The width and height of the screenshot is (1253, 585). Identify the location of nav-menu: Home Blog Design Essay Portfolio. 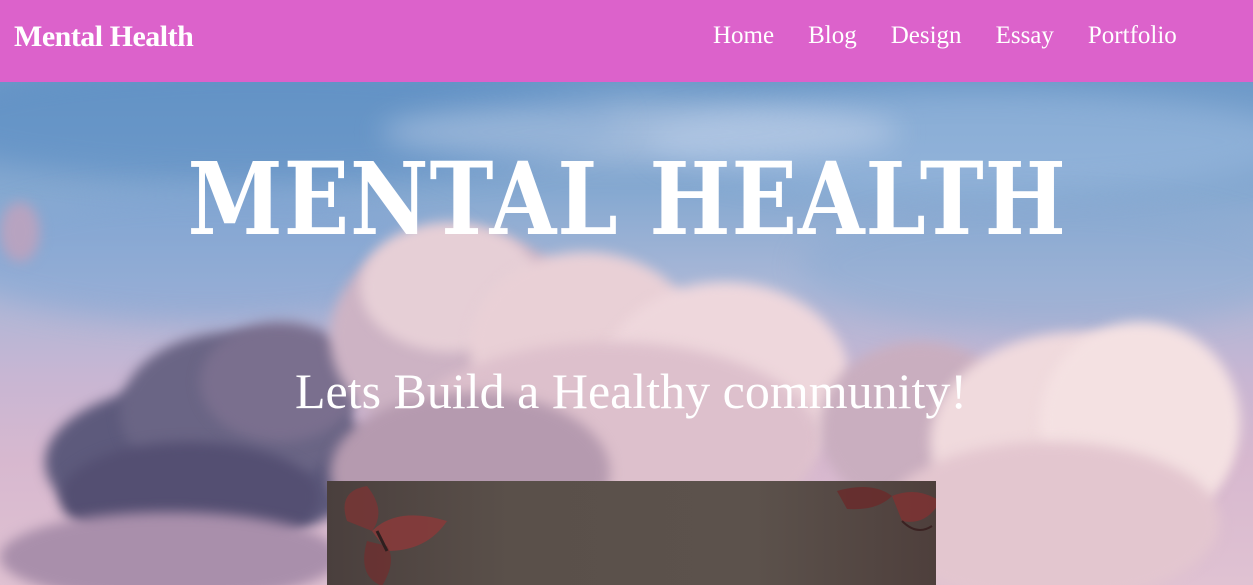
(962, 36).